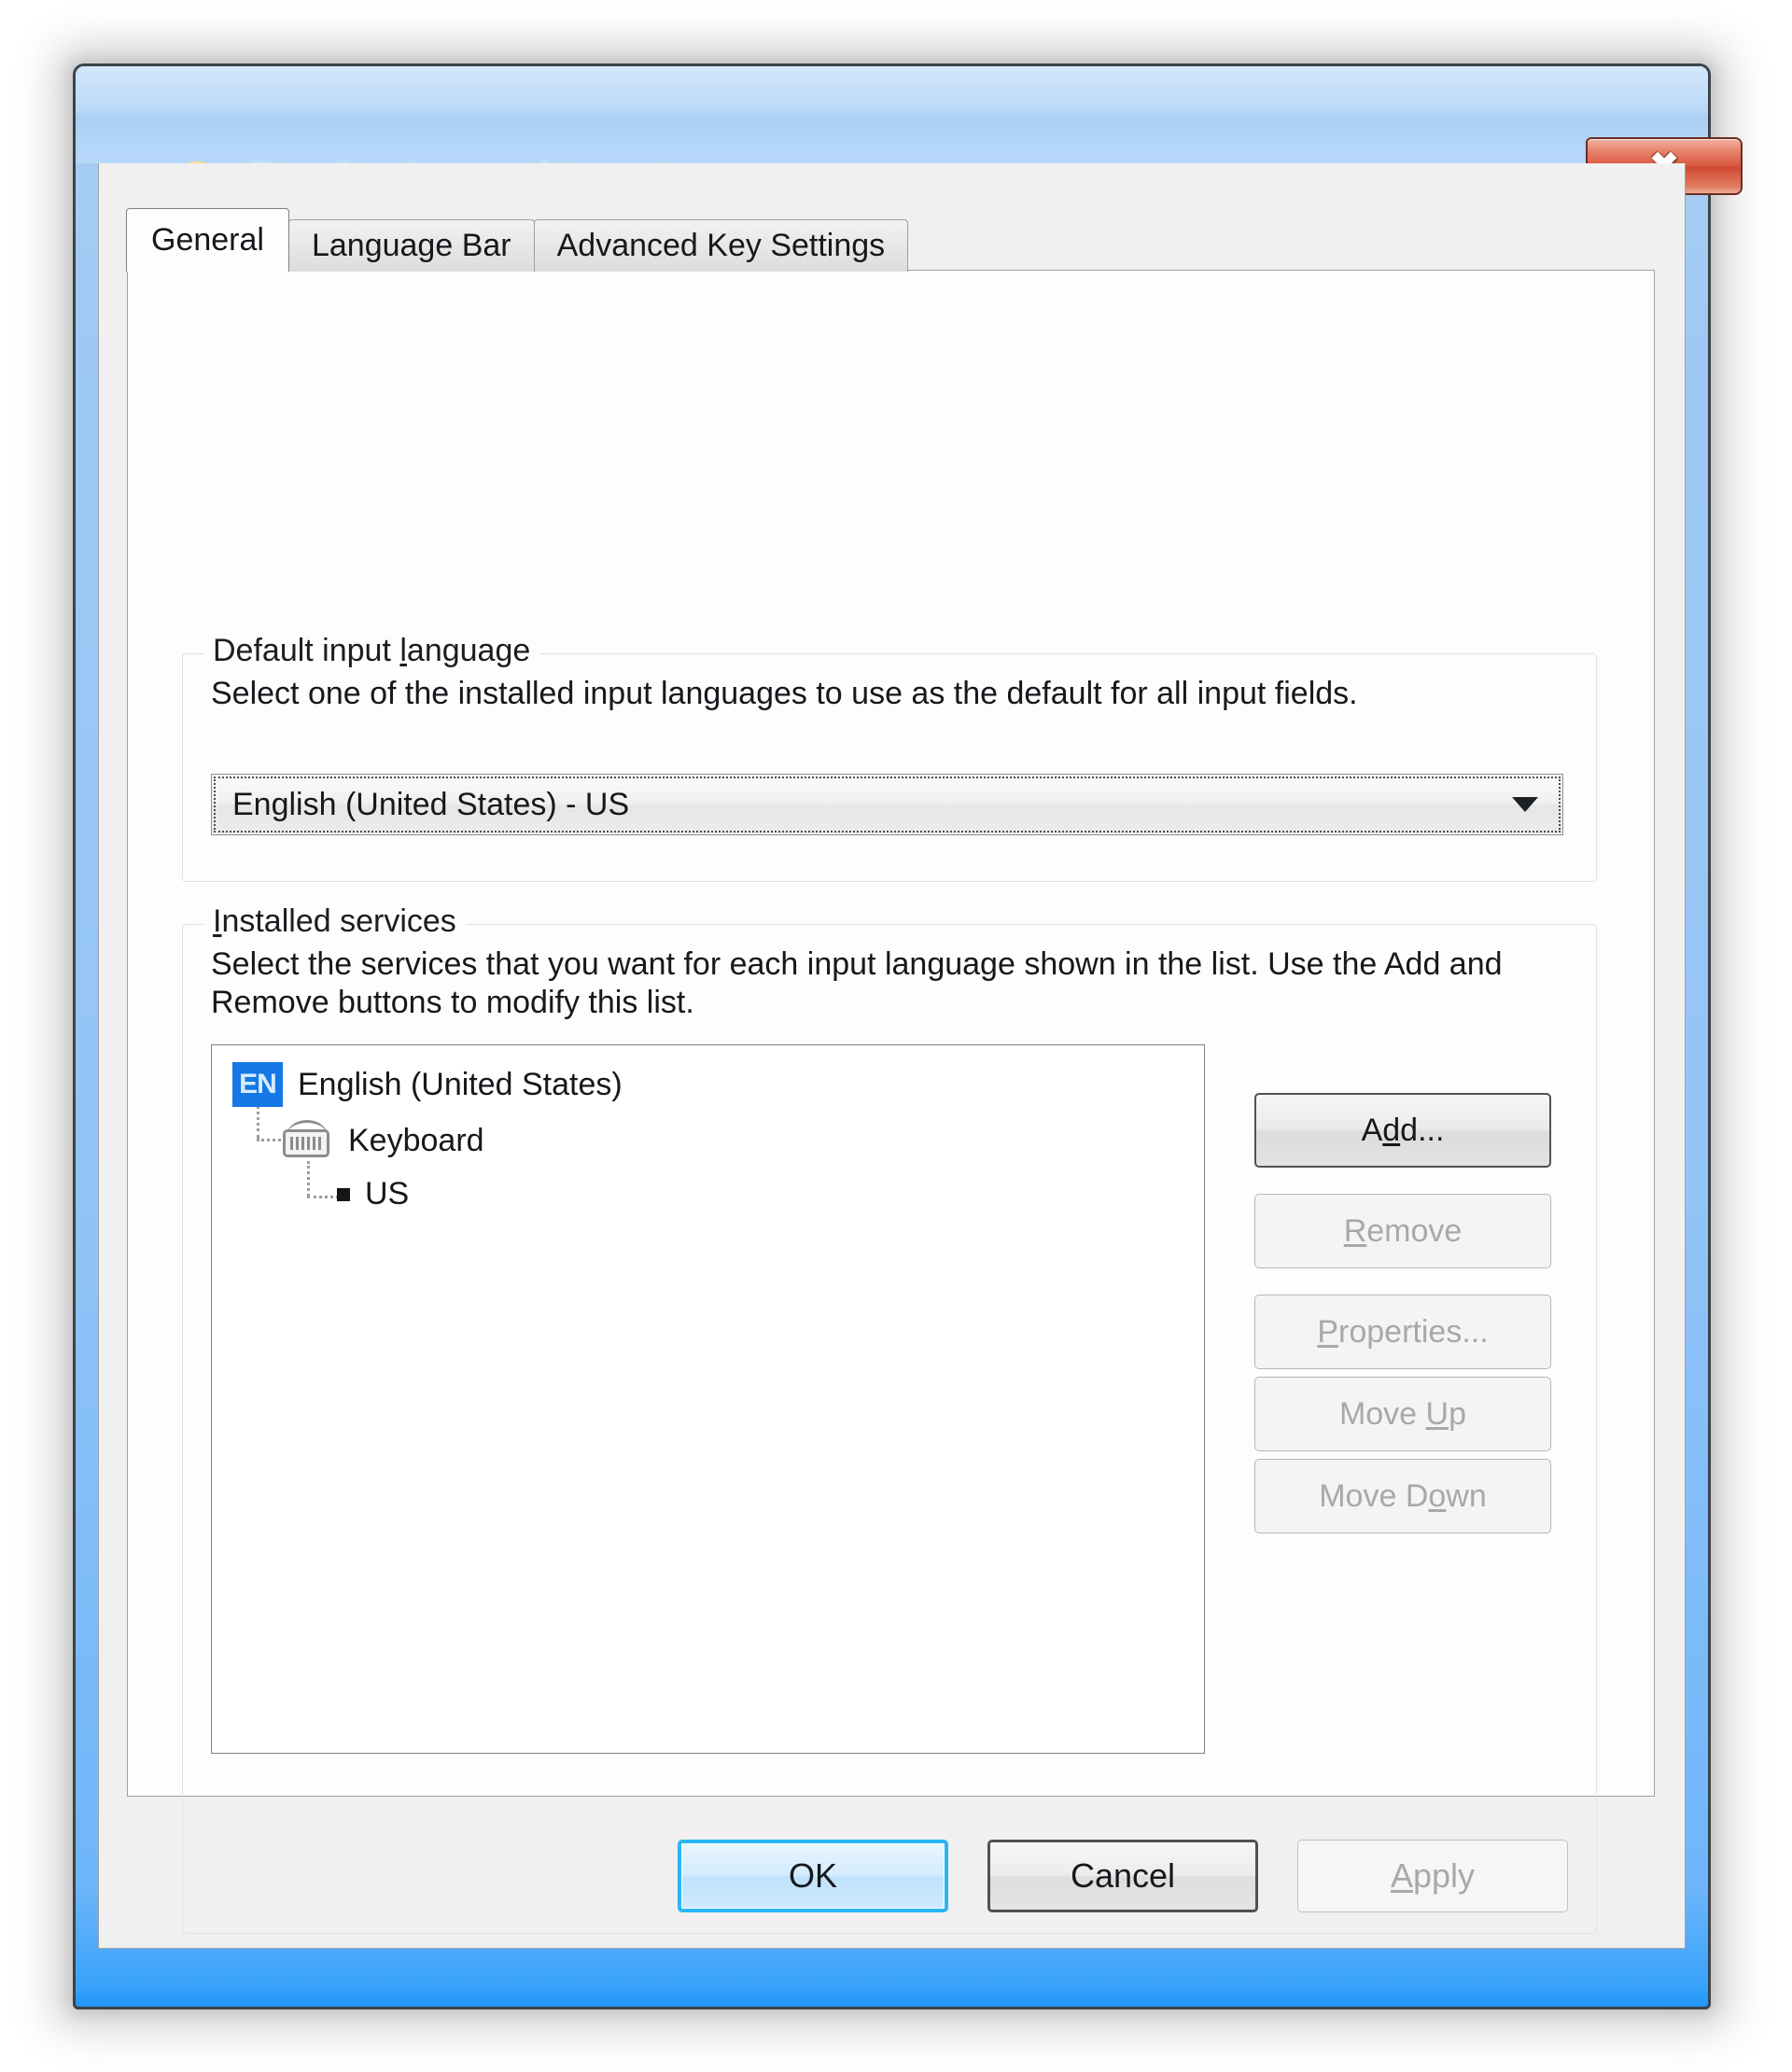 The image size is (1792, 2072). I want to click on tree-node-us: US, so click(373, 1194).